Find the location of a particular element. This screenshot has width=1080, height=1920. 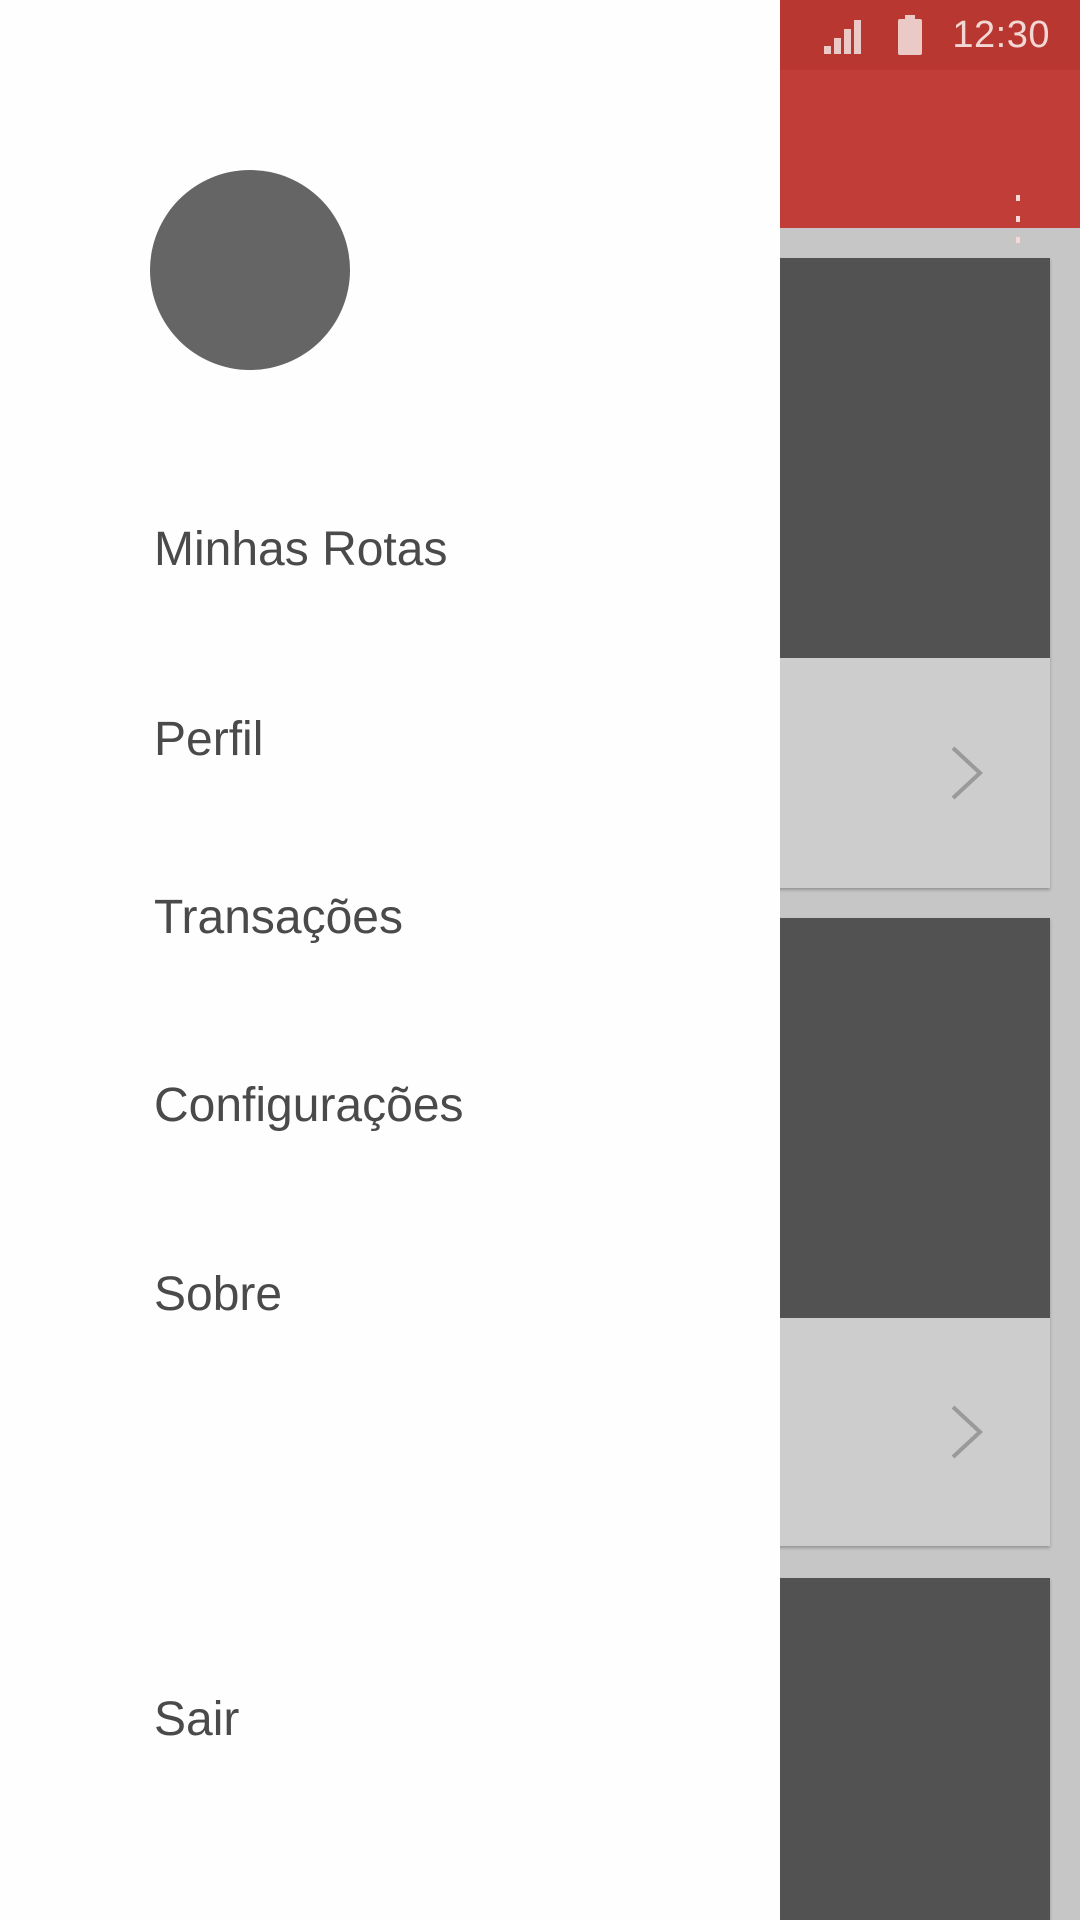

drawer-item-minhas-rotas: Minhas Rotas is located at coordinates (300, 550).